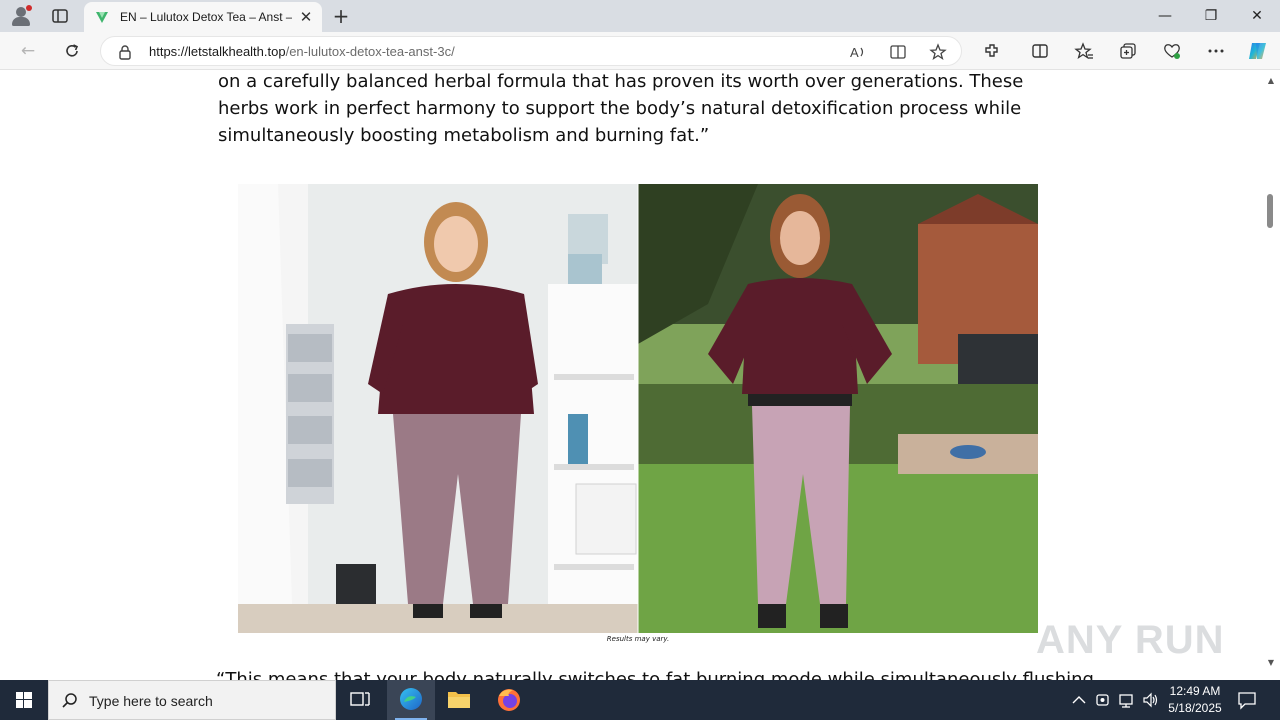 The width and height of the screenshot is (1280, 724). What do you see at coordinates (1195, 700) in the screenshot?
I see `taskbar-clock: 12:49 AM 5/18/2025` at bounding box center [1195, 700].